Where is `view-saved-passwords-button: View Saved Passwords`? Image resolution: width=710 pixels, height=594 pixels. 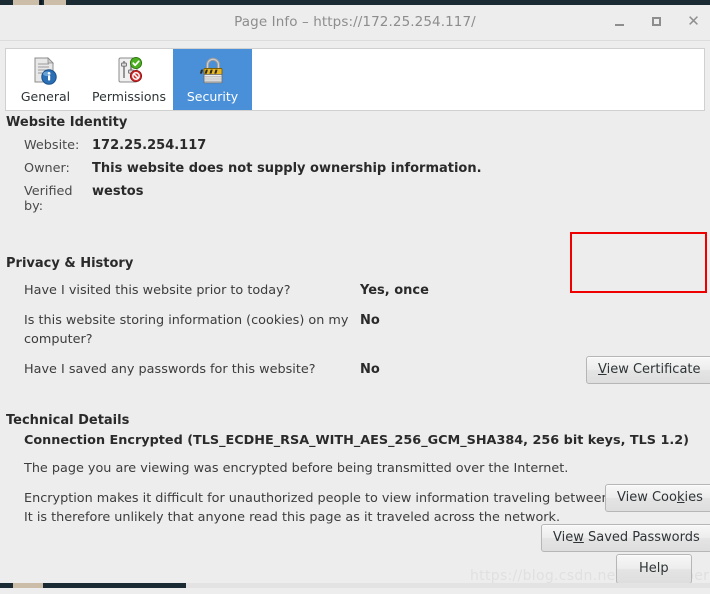 view-saved-passwords-button: View Saved Passwords is located at coordinates (625, 538).